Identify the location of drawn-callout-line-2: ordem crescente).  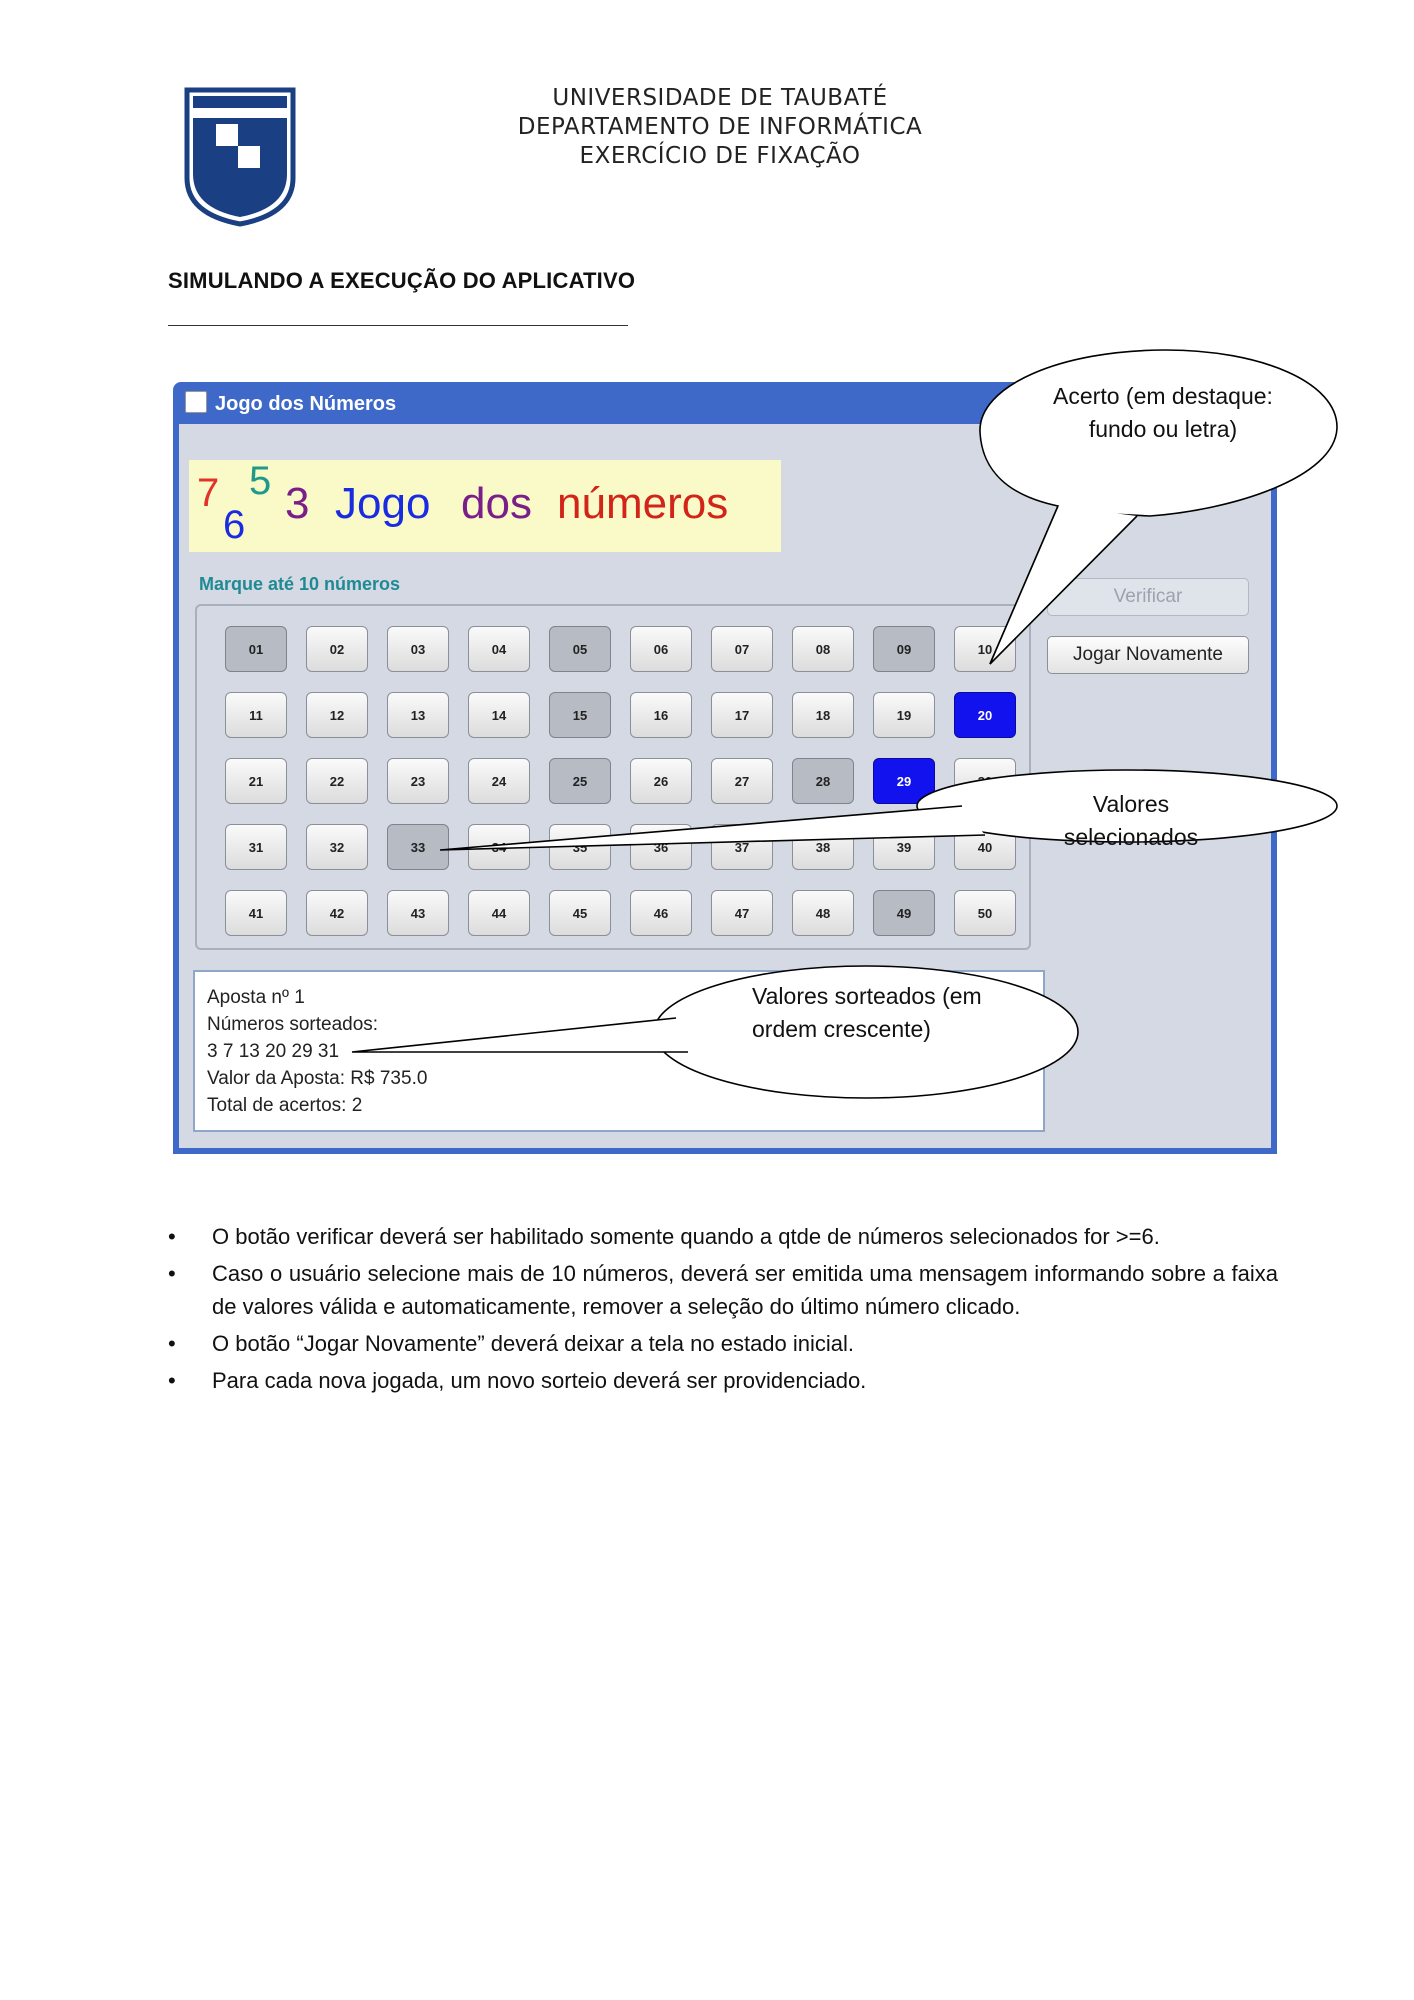
(841, 1029).